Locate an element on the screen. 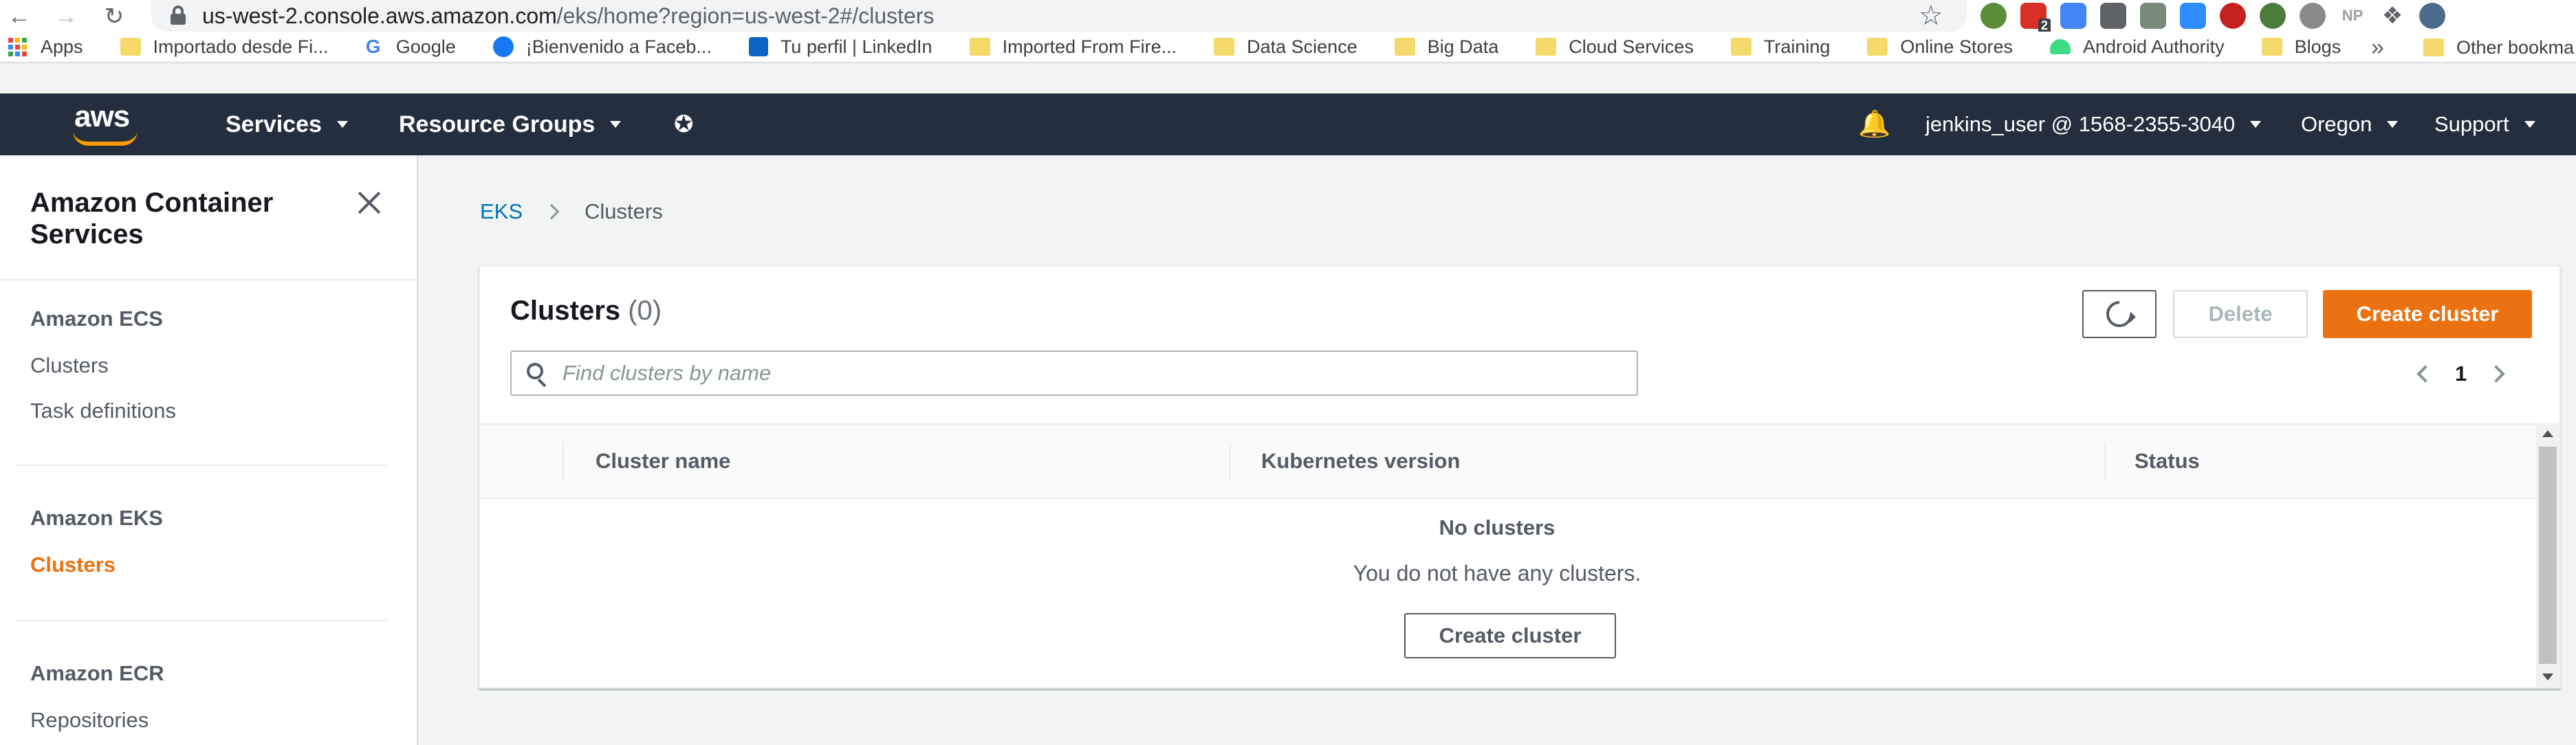 The width and height of the screenshot is (2576, 745). extension-calendar-icon: 2 is located at coordinates (2035, 18).